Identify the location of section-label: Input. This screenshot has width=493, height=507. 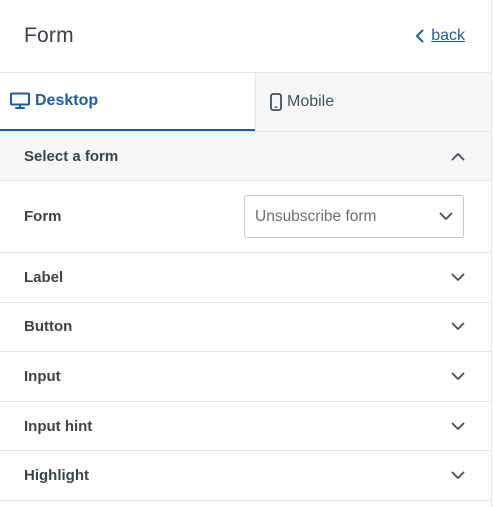
(42, 376).